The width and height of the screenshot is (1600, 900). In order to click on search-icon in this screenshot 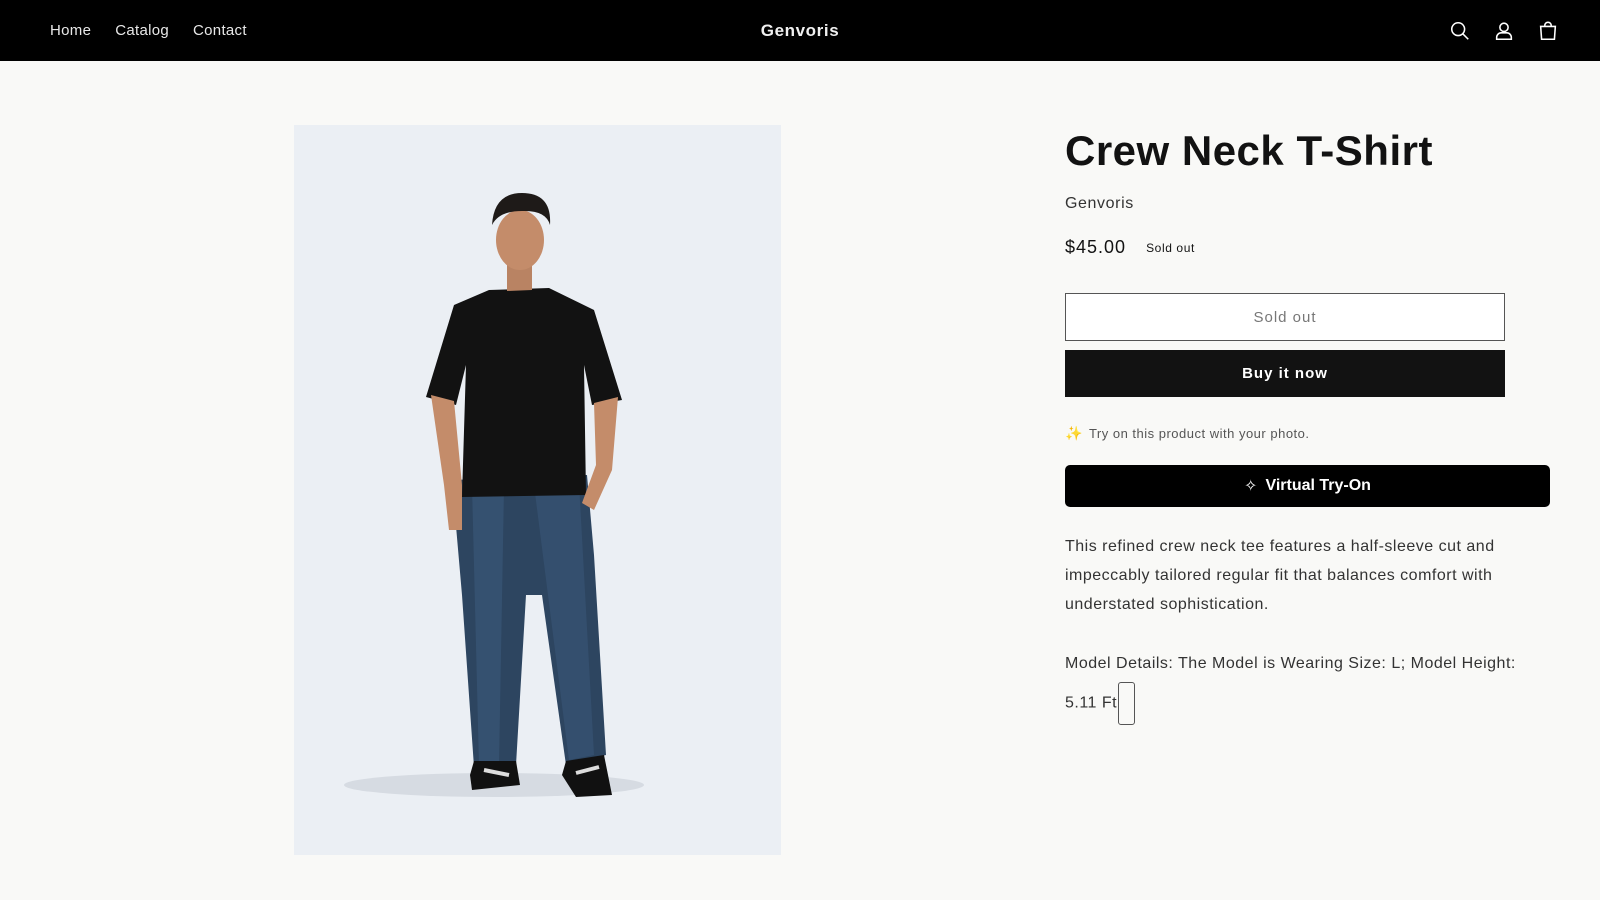, I will do `click(1460, 31)`.